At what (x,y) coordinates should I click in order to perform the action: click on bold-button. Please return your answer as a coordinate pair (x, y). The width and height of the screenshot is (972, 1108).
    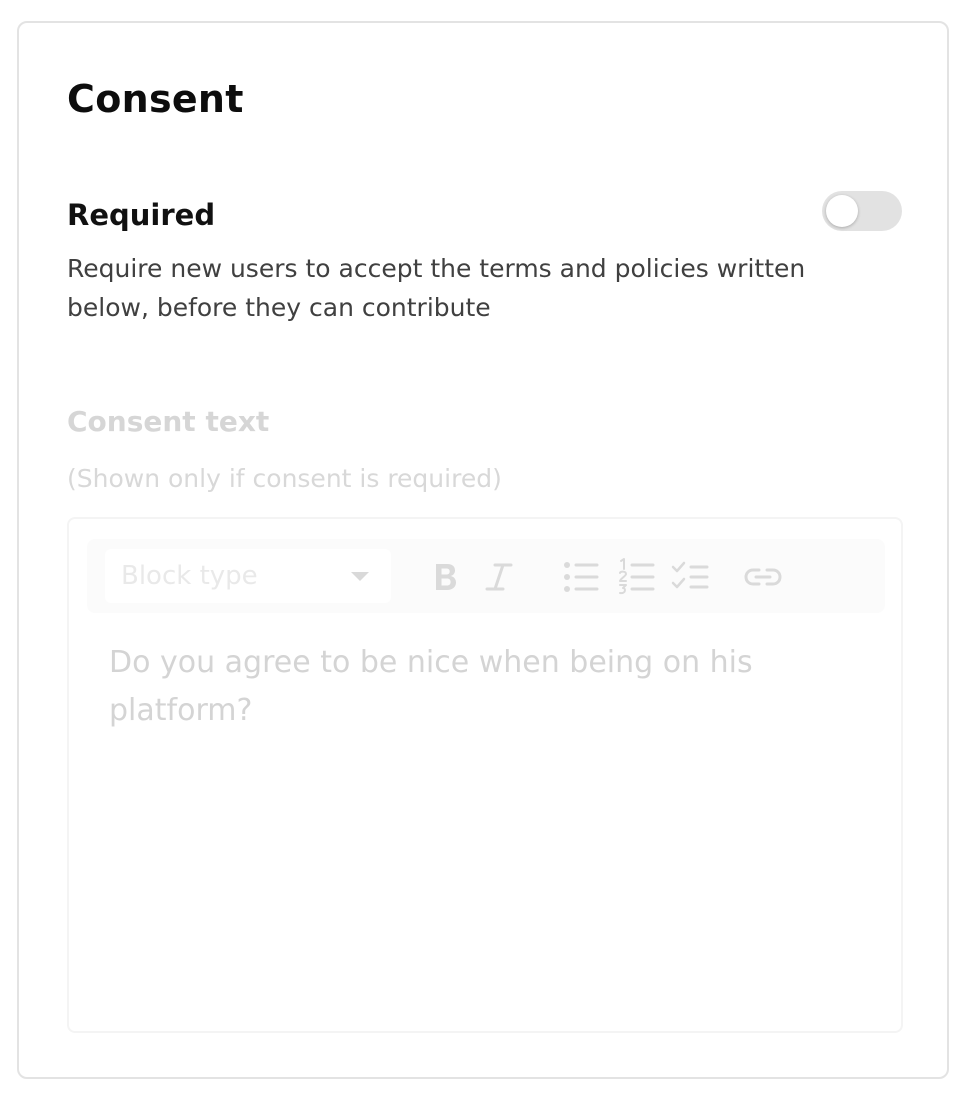
    Looking at the image, I should click on (445, 577).